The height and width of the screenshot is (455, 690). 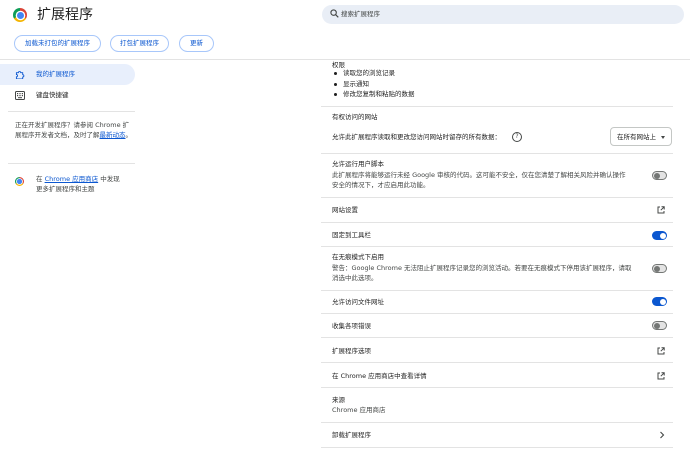 I want to click on page-header: 扩展程序 搜索扩展程序 加载未打包的扩展程序 打包扩展程序 更新, so click(x=345, y=30).